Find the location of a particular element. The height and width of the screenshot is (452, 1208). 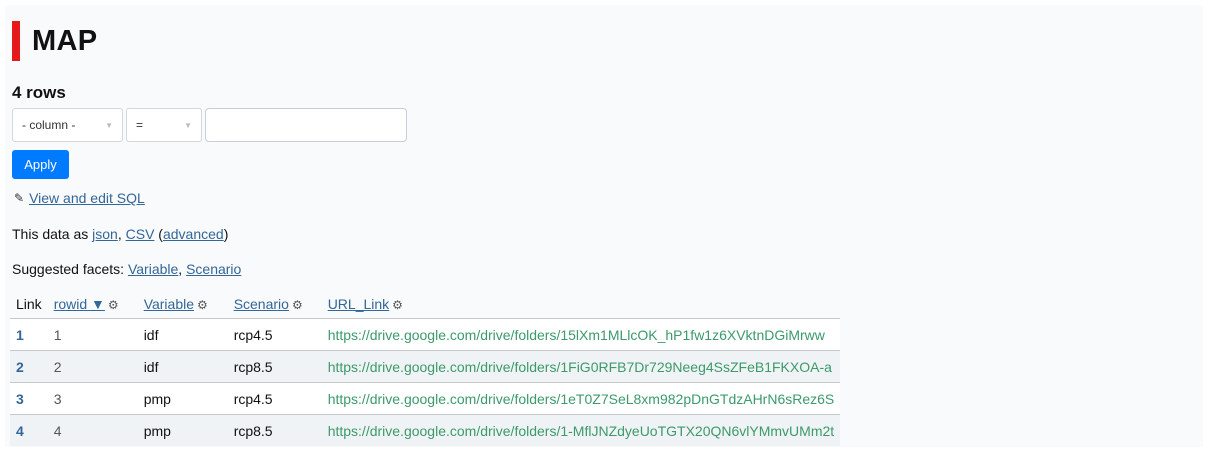

export-csv-link: CSV is located at coordinates (140, 234).